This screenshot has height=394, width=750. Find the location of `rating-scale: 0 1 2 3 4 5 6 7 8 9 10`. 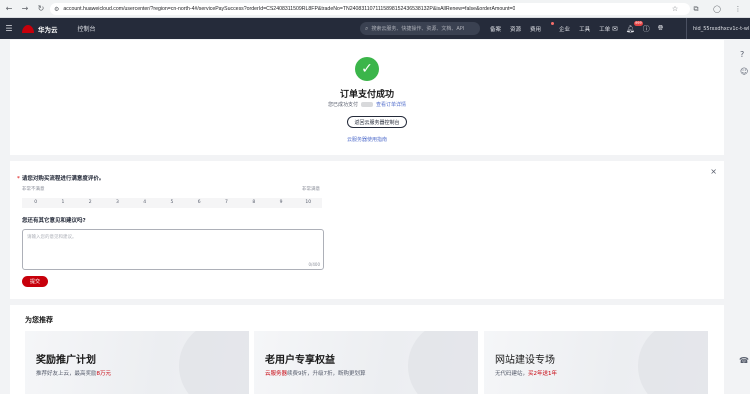

rating-scale: 0 1 2 3 4 5 6 7 8 9 10 is located at coordinates (172, 203).